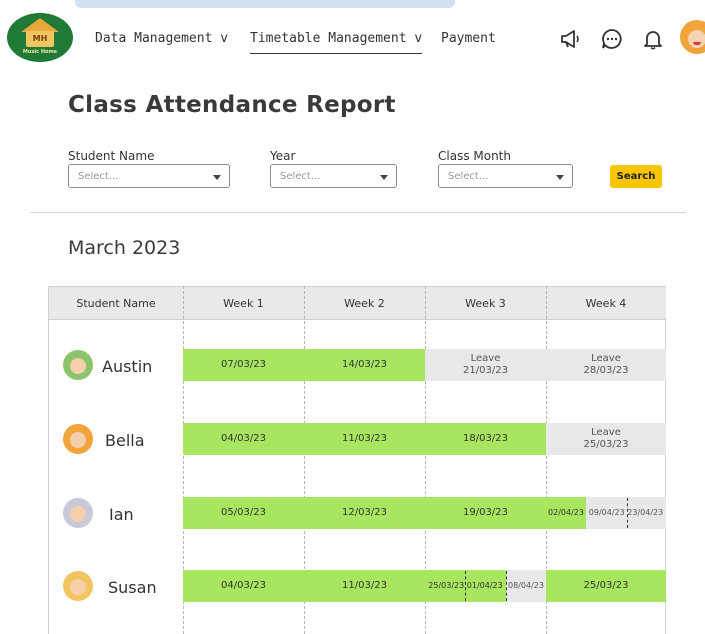  I want to click on leave-date: 25/03/23, so click(606, 444).